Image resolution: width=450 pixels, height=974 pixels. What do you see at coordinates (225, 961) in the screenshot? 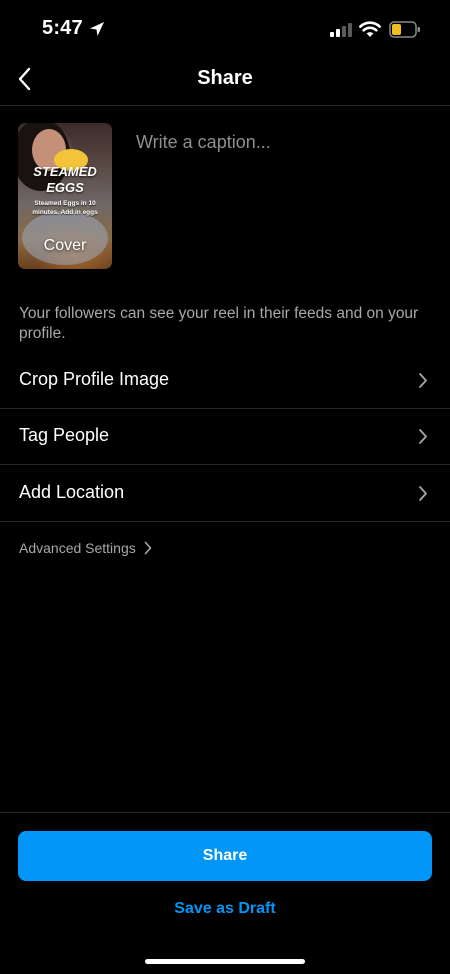
I see `home-indicator` at bounding box center [225, 961].